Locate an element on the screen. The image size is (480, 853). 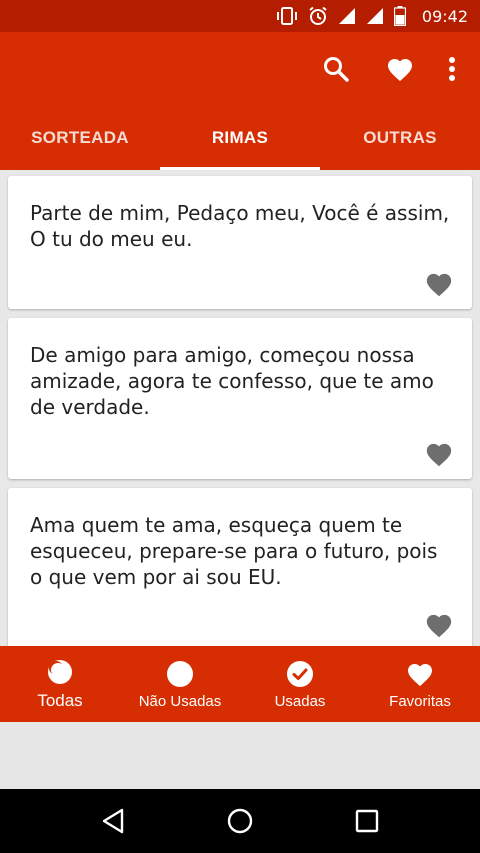
battery-icon is located at coordinates (399, 16).